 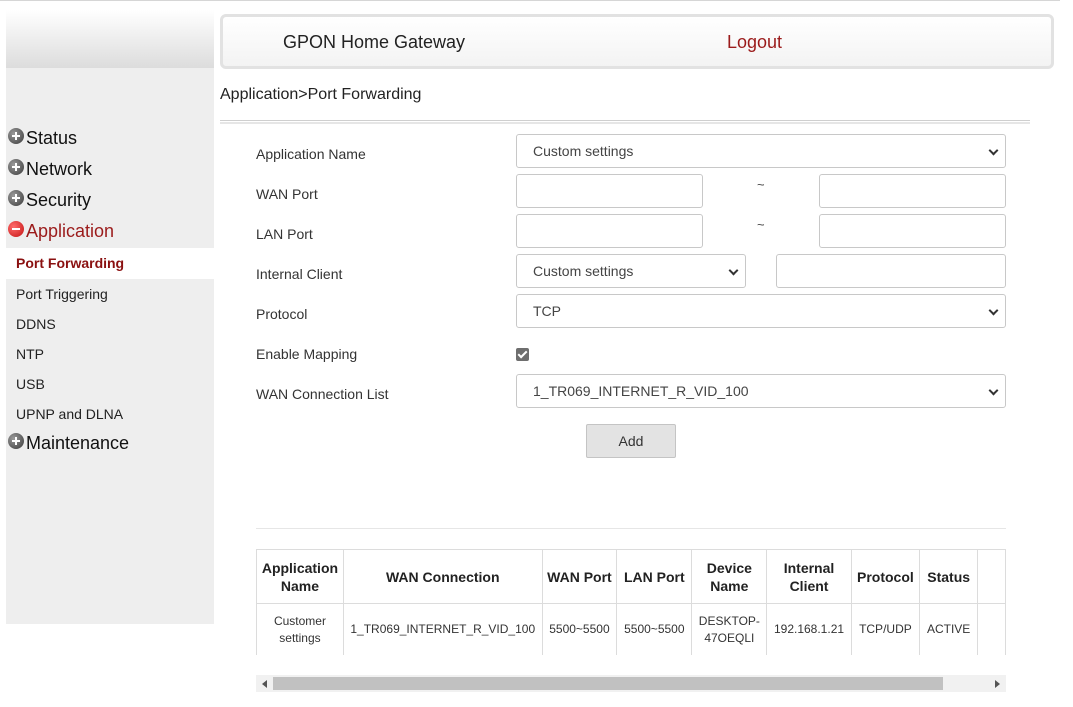 I want to click on enable-mapping-checkbox, so click(x=522, y=354).